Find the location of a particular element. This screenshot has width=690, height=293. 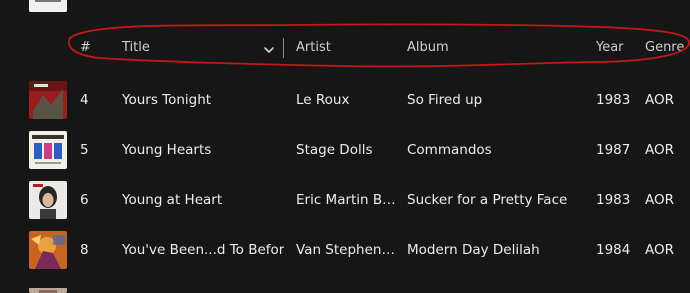

column-header-genre: Genre is located at coordinates (664, 47).